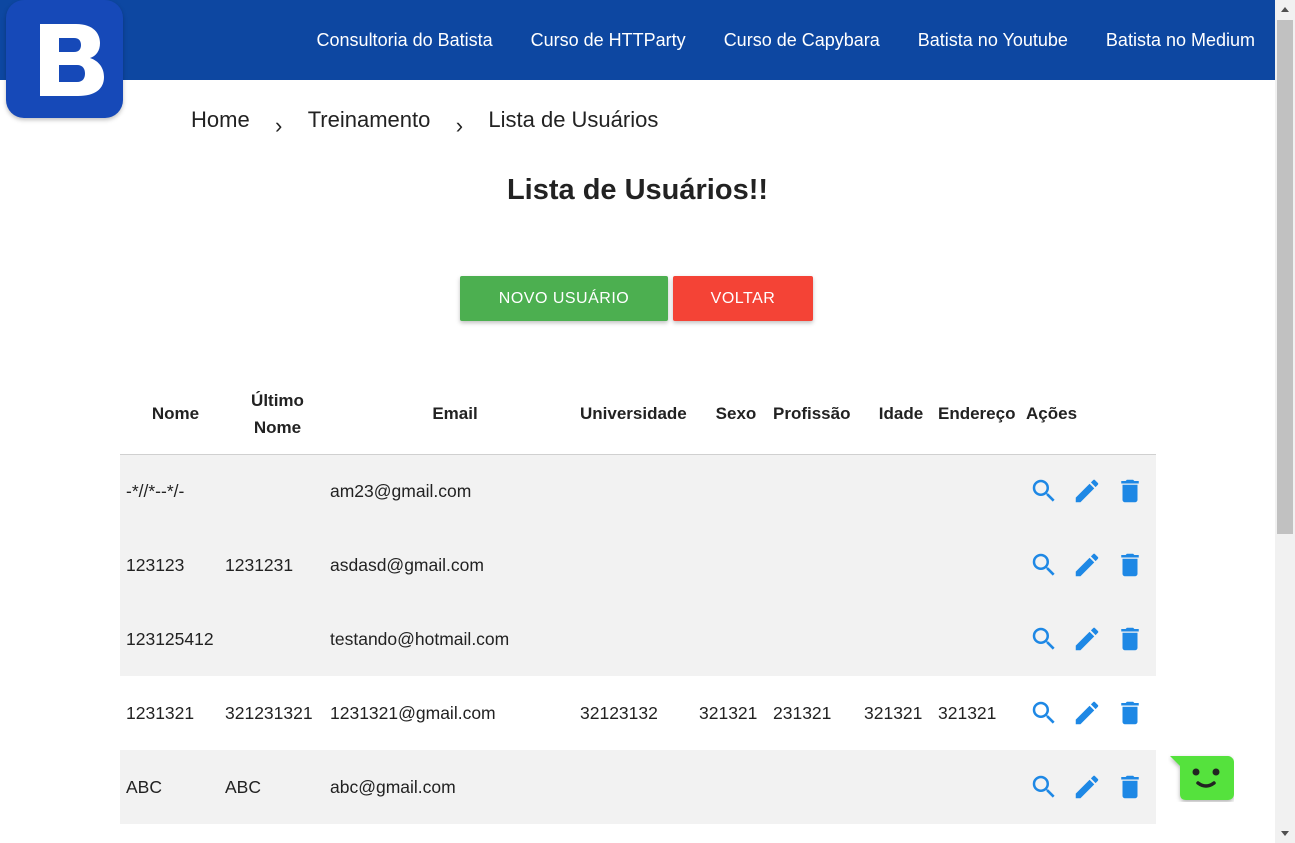 This screenshot has height=843, width=1295. I want to click on cell-sexo: 321321, so click(728, 712).